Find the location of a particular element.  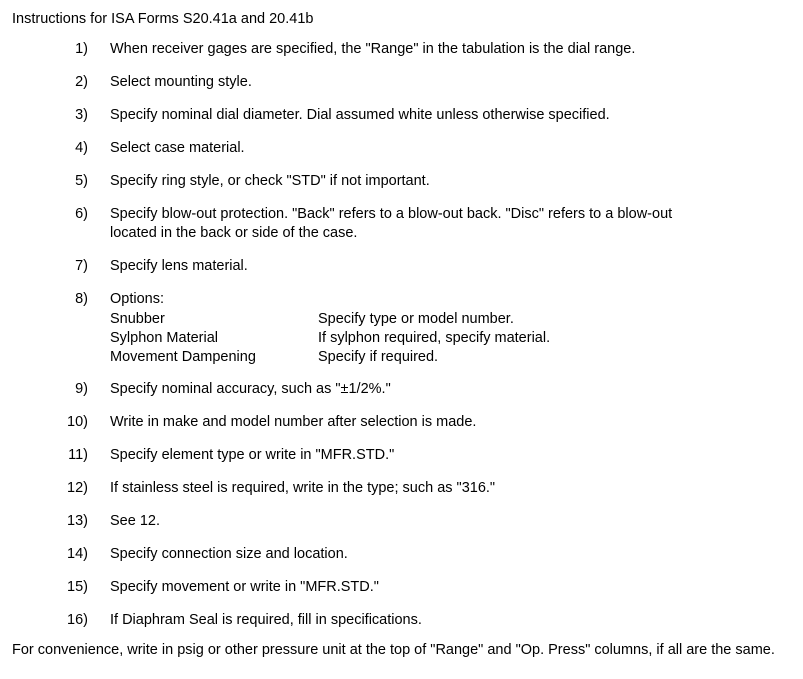

list-item-text: See 12. is located at coordinates (135, 521).